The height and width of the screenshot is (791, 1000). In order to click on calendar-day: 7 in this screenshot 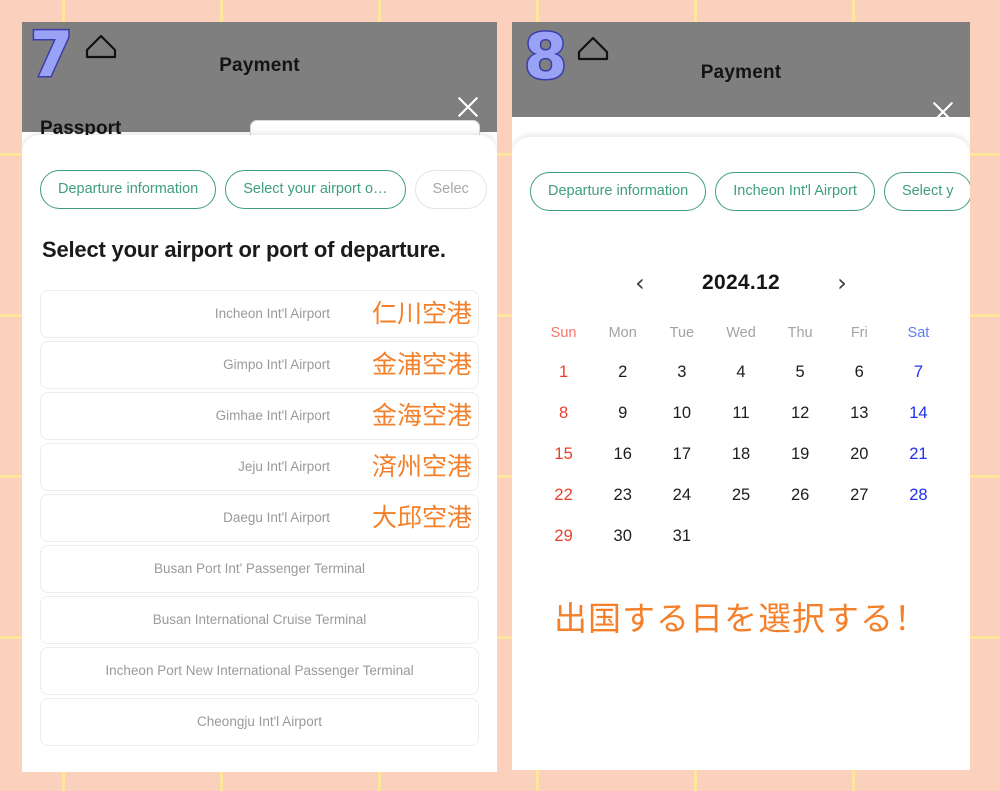, I will do `click(918, 372)`.